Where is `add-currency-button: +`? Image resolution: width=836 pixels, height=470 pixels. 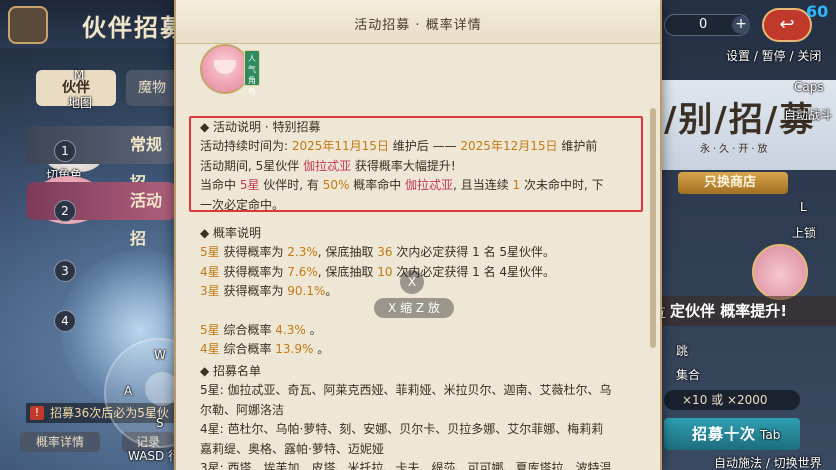
add-currency-button: + is located at coordinates (741, 25).